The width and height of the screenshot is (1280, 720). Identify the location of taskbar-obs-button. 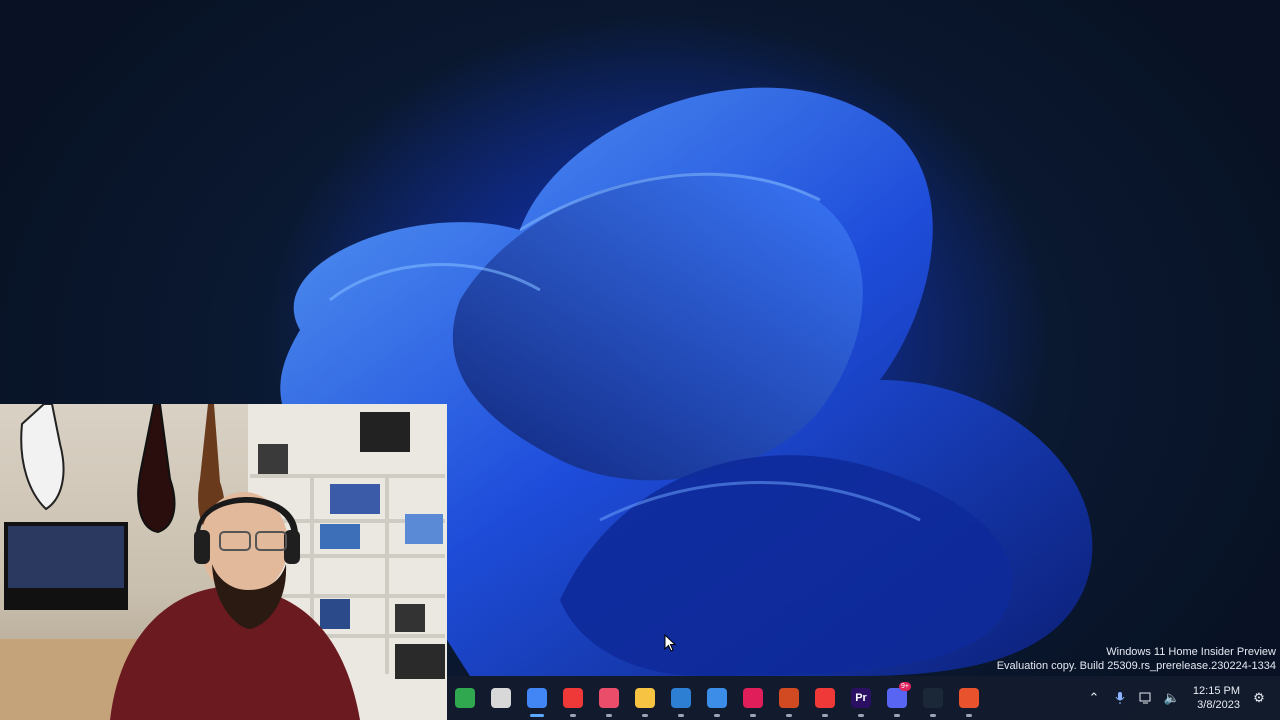
(789, 698).